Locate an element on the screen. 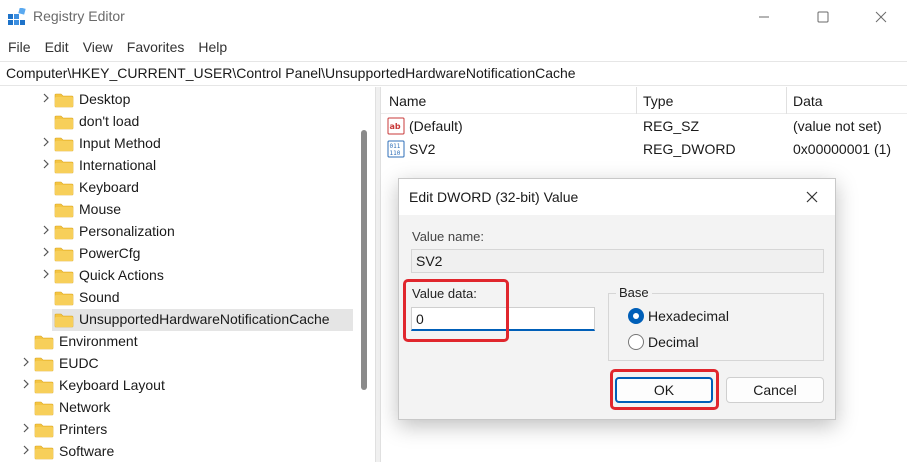  ok-button-highlight is located at coordinates (664, 389).